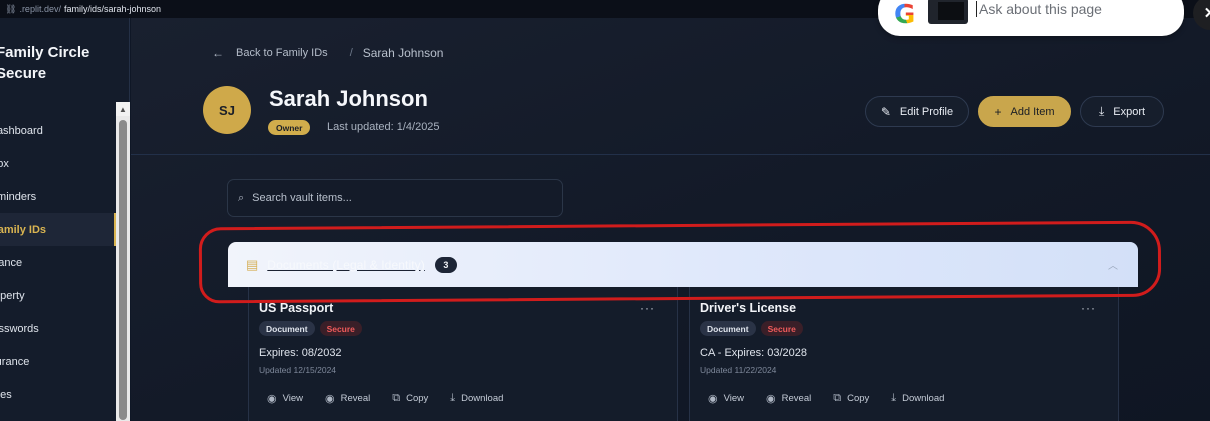 This screenshot has width=1210, height=421. I want to click on scrollbar-thumb, so click(123, 270).